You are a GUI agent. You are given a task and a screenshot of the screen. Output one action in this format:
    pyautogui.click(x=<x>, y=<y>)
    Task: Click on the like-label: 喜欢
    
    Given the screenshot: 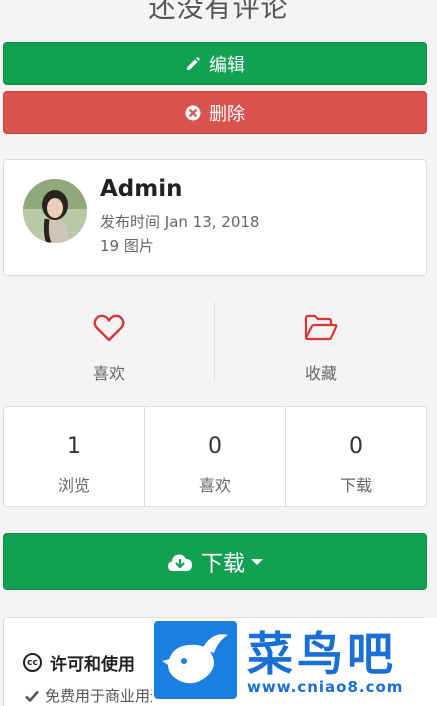 What is the action you would take?
    pyautogui.click(x=108, y=373)
    